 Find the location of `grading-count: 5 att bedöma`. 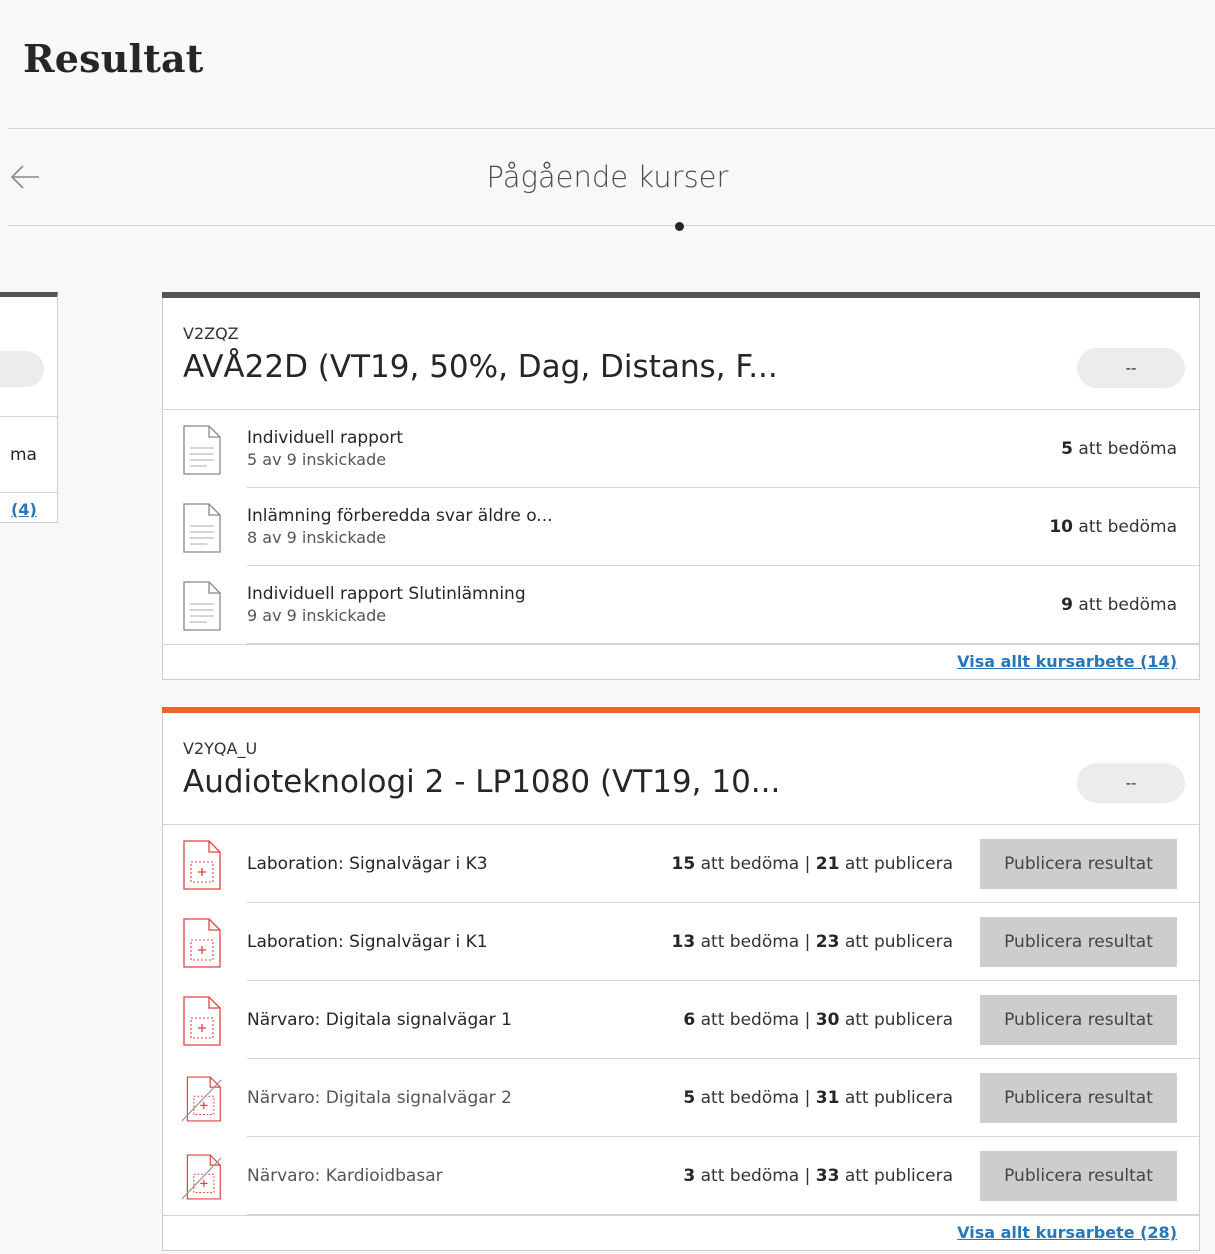

grading-count: 5 att bedöma is located at coordinates (1119, 449).